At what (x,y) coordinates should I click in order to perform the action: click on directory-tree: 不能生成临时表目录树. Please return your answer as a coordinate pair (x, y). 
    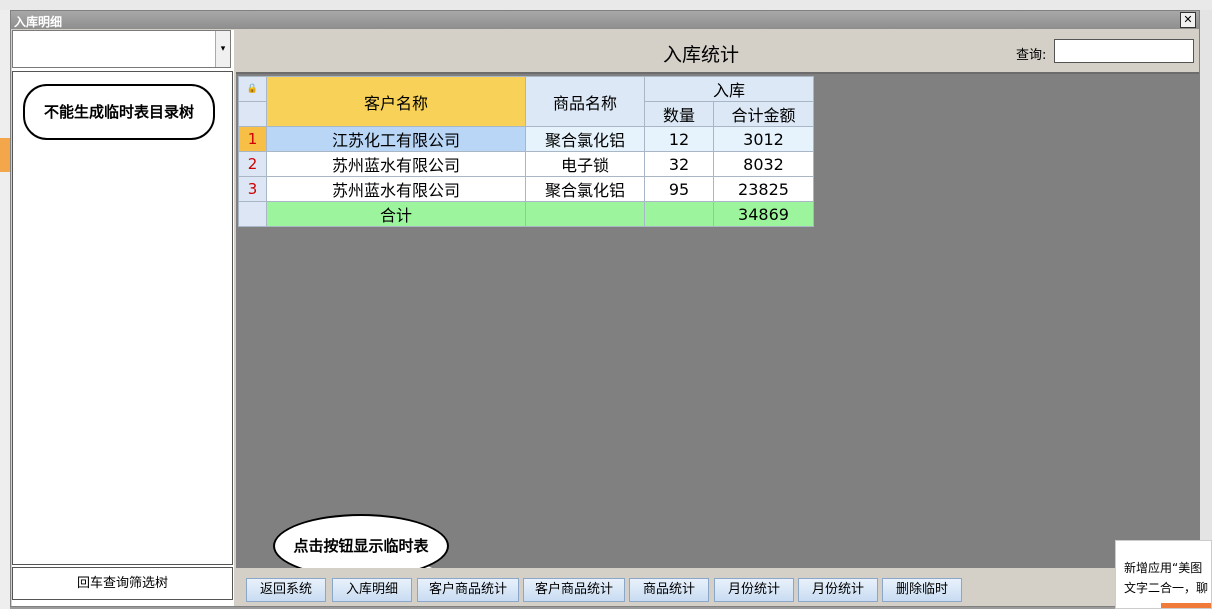
    Looking at the image, I should click on (122, 318).